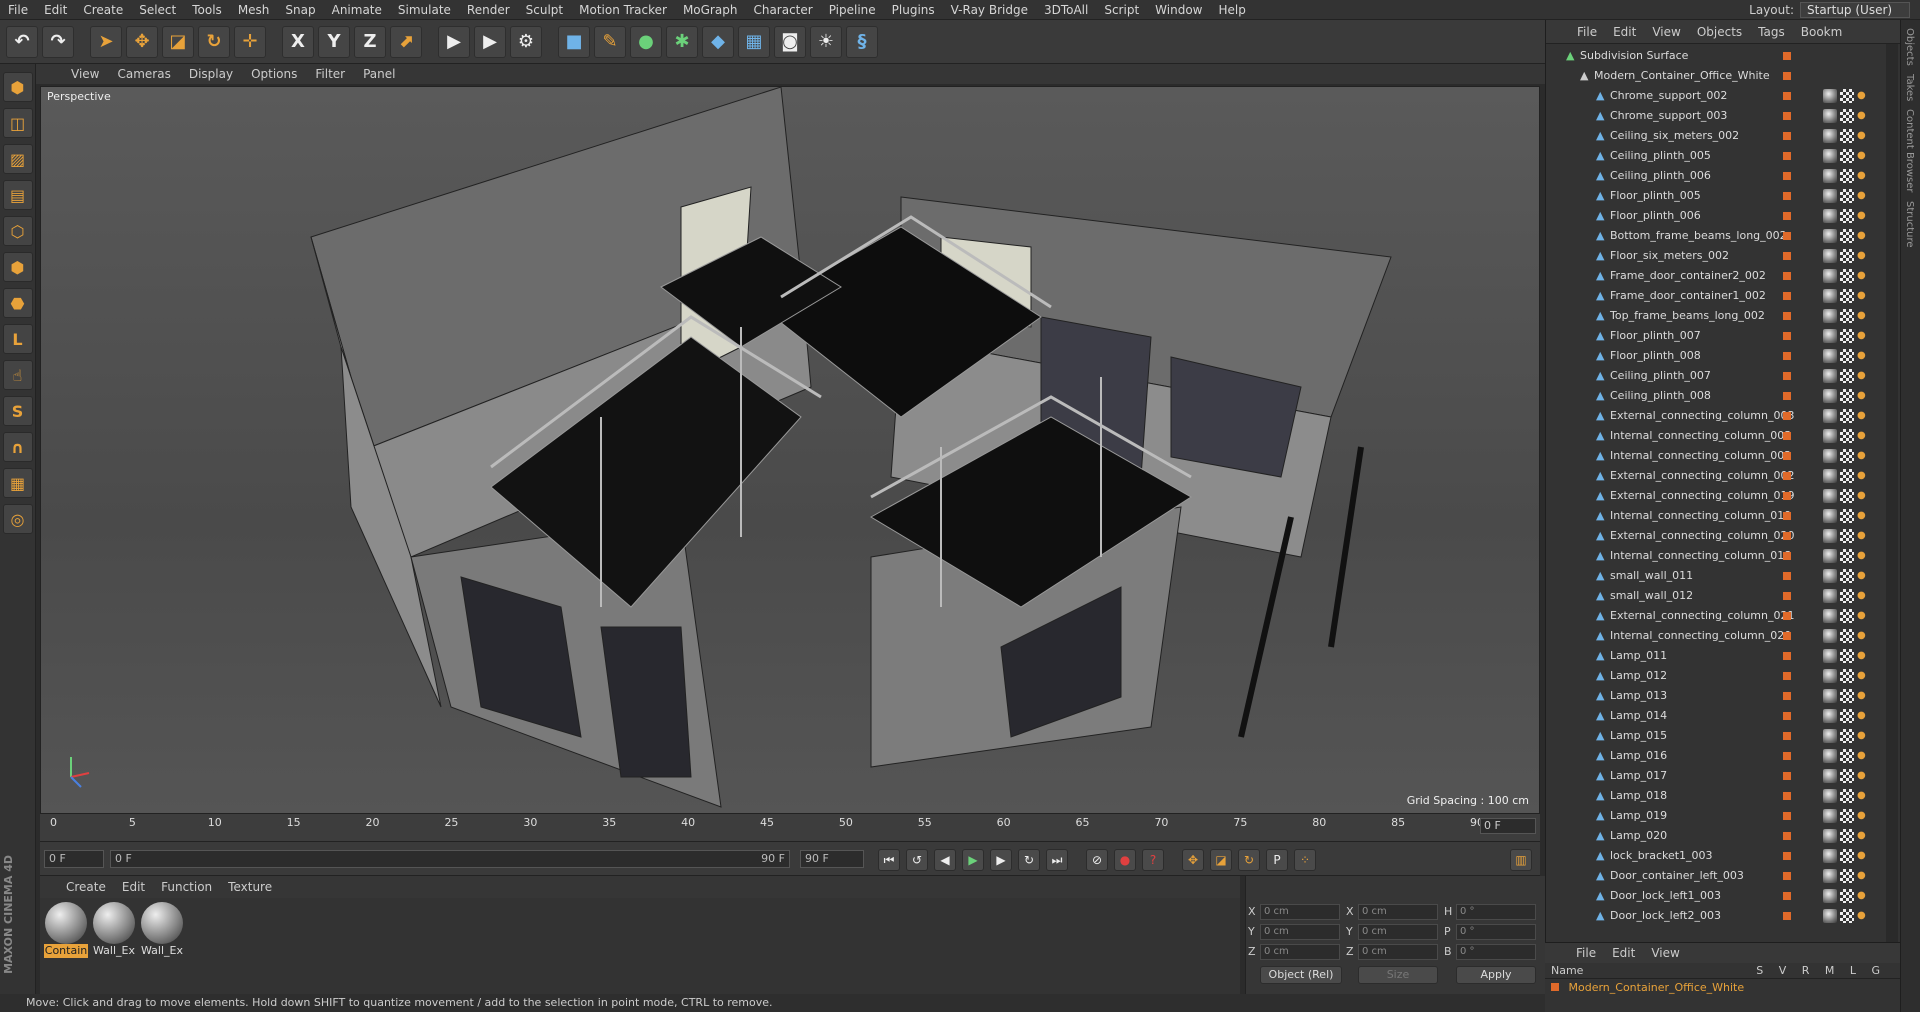 The image size is (1920, 1012). I want to click on light-button: ☀, so click(826, 41).